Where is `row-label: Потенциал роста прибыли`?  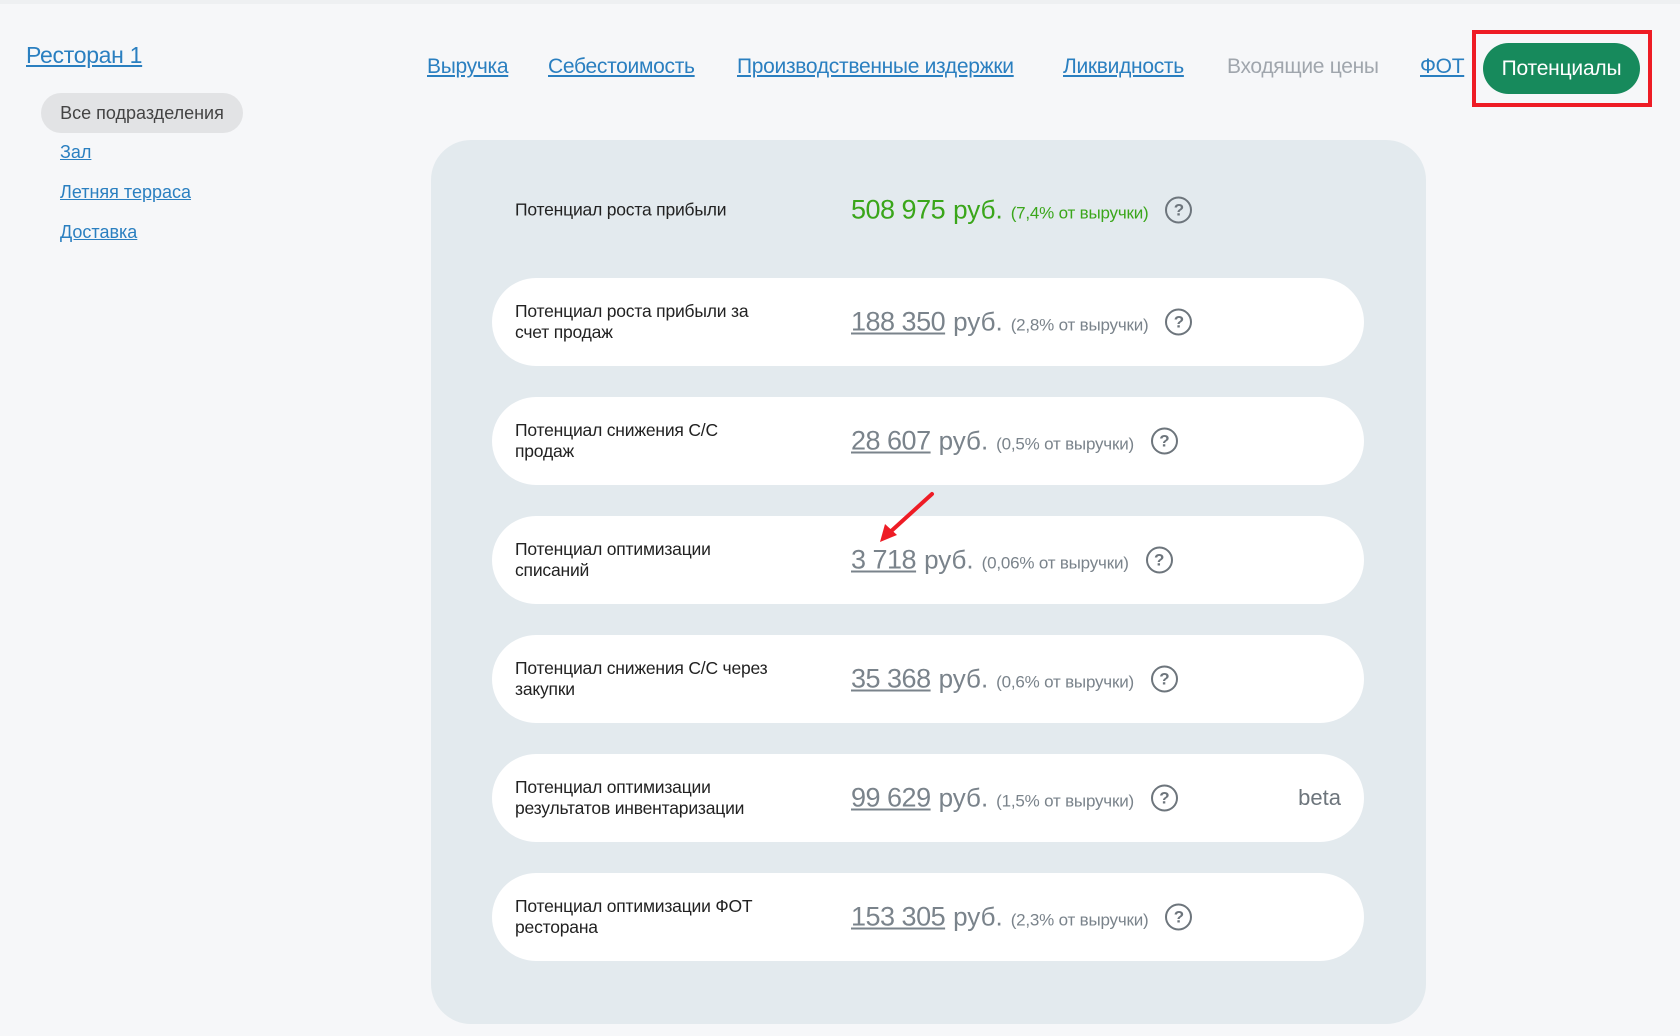 row-label: Потенциал роста прибыли is located at coordinates (621, 209).